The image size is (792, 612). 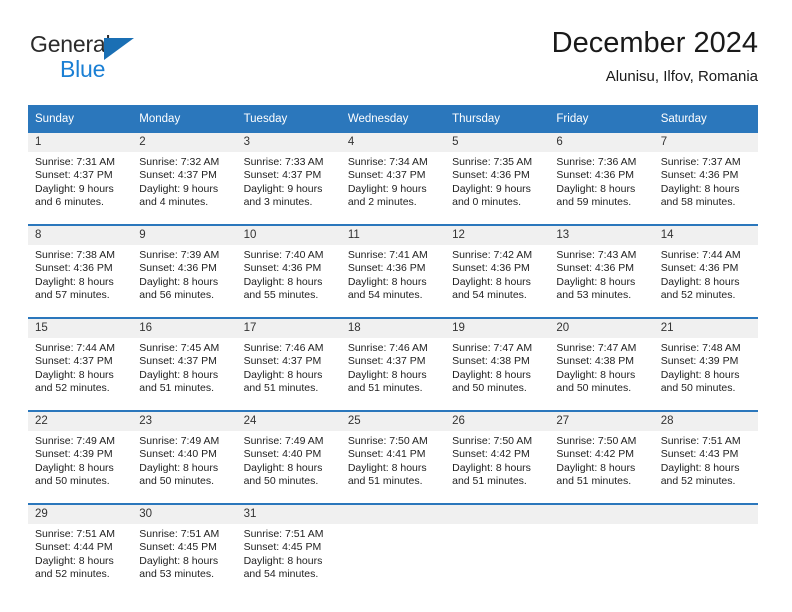 What do you see at coordinates (179, 348) in the screenshot?
I see `sunrise-text: Sunrise: 7:45 AM` at bounding box center [179, 348].